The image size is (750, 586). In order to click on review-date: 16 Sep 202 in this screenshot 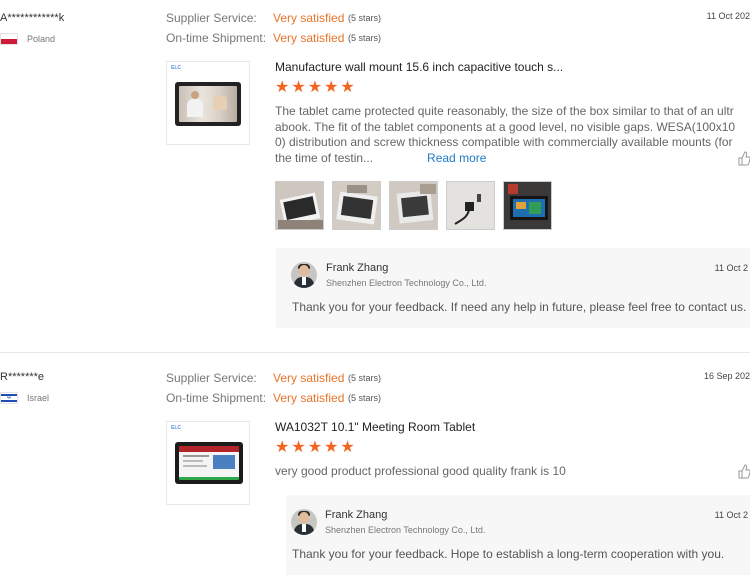, I will do `click(726, 376)`.